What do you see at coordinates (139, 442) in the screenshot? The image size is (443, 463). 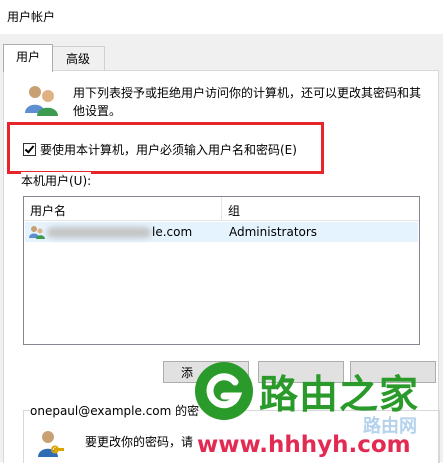 I see `password-description: 要更改你的密码，请` at bounding box center [139, 442].